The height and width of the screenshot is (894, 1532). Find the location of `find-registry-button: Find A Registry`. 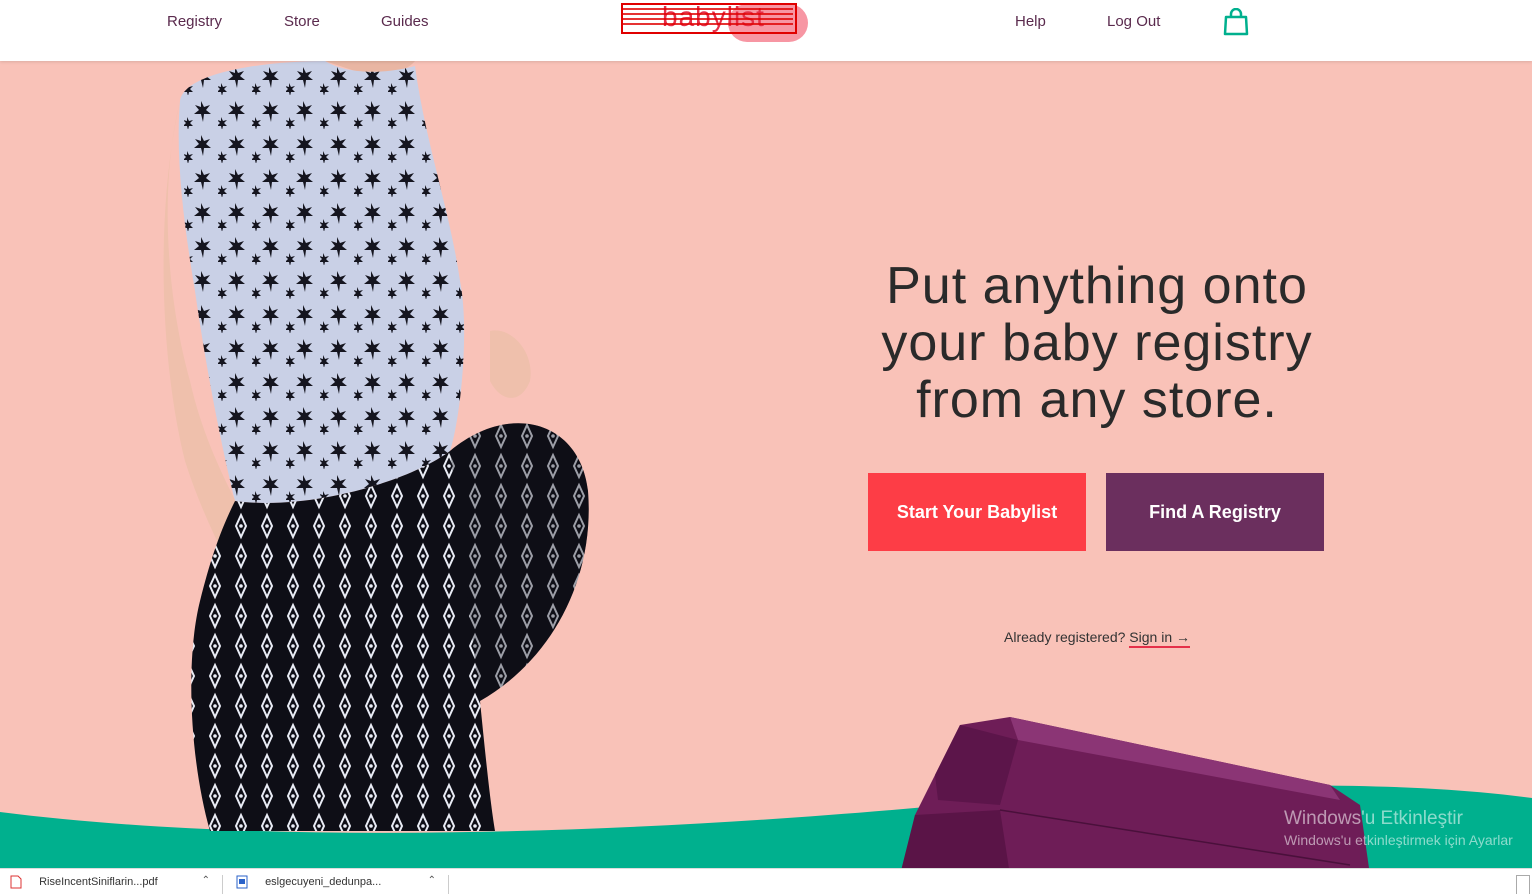

find-registry-button: Find A Registry is located at coordinates (1215, 512).